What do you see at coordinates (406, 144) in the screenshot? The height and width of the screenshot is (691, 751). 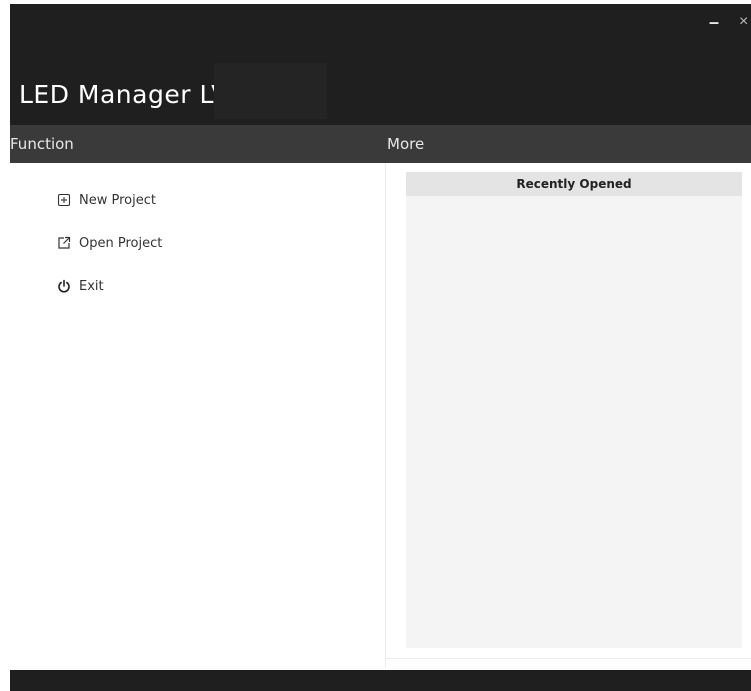 I see `more-section-label: More` at bounding box center [406, 144].